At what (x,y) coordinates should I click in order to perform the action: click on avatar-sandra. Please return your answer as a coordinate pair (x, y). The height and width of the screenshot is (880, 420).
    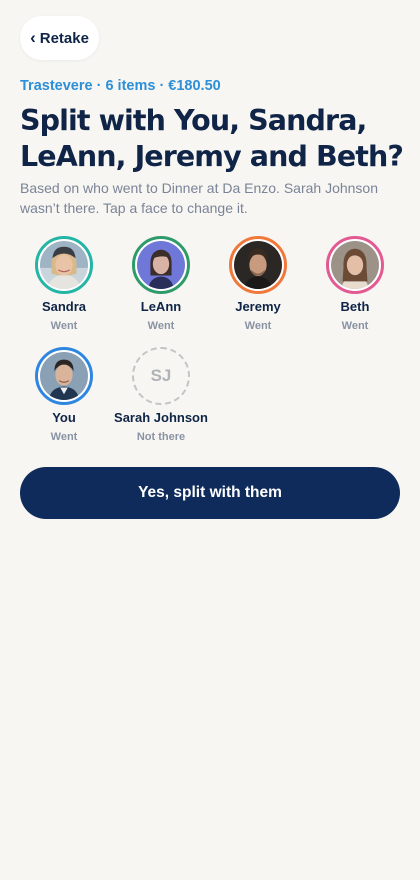
    Looking at the image, I should click on (64, 265).